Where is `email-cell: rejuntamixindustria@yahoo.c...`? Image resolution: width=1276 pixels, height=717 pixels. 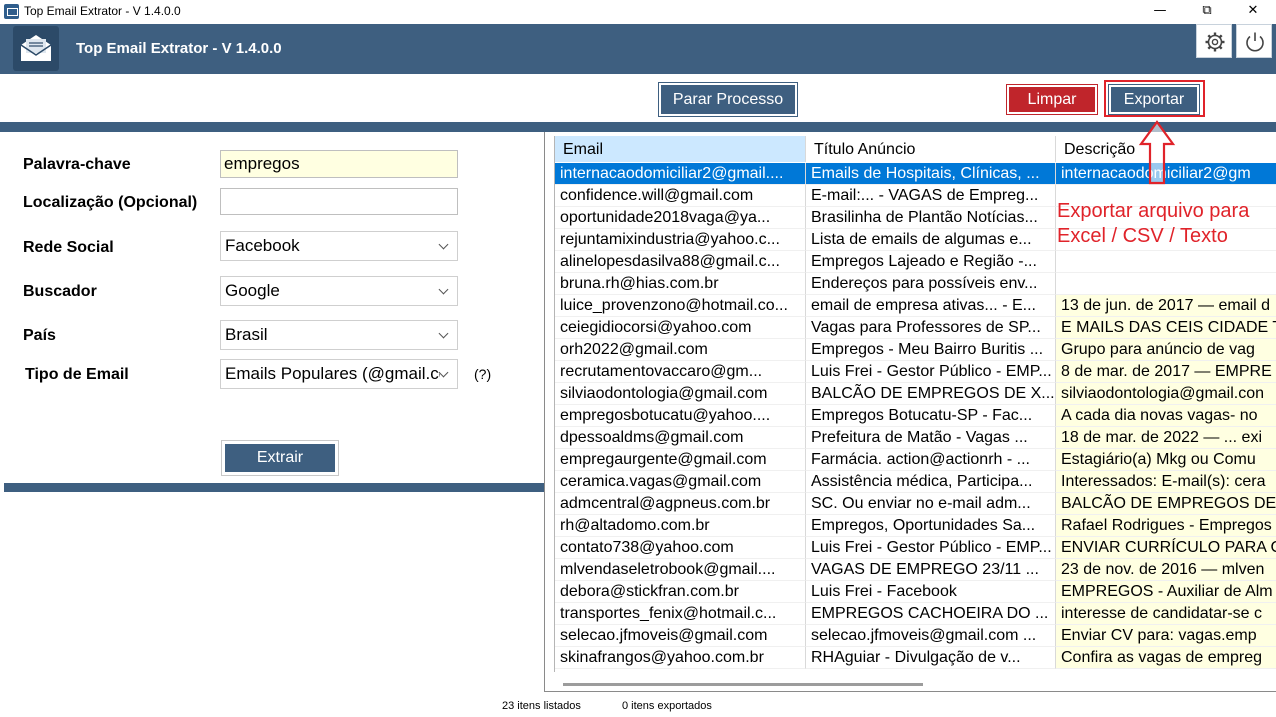 email-cell: rejuntamixindustria@yahoo.c... is located at coordinates (680, 240).